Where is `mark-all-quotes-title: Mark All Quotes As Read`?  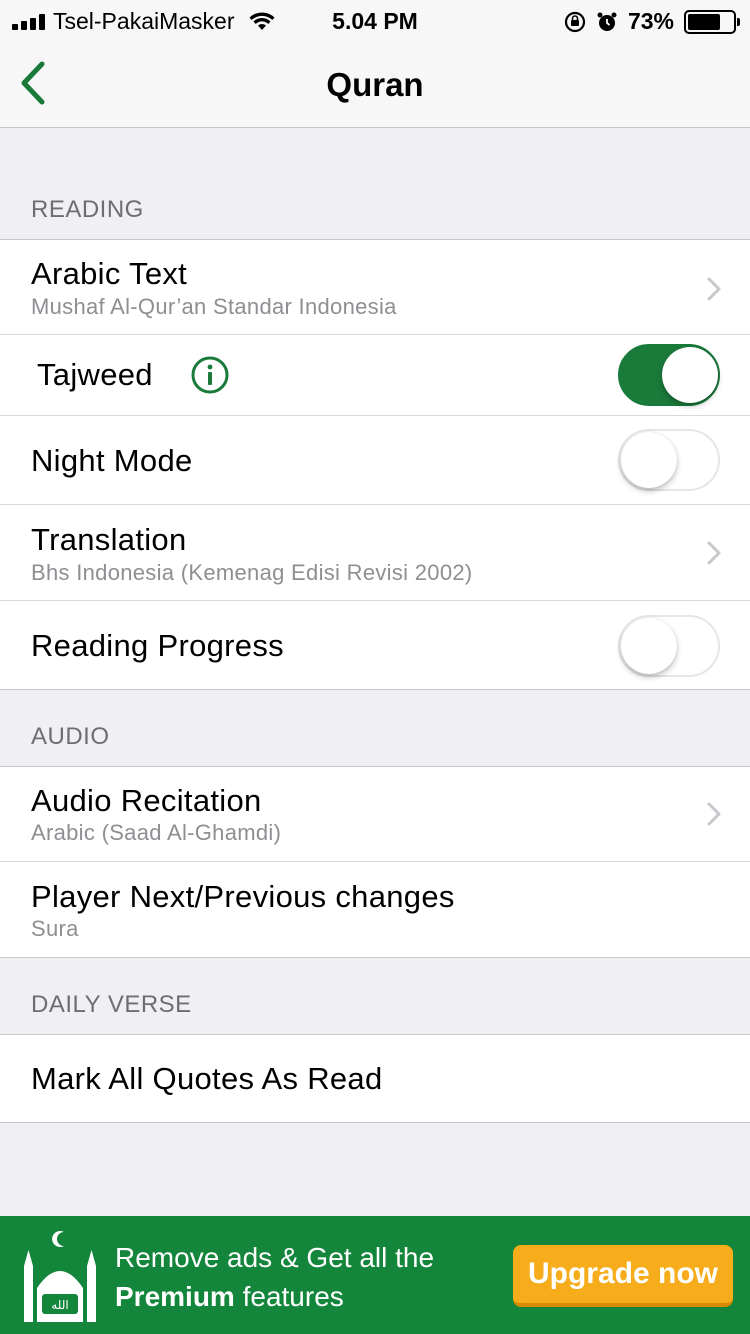 mark-all-quotes-title: Mark All Quotes As Read is located at coordinates (207, 1078).